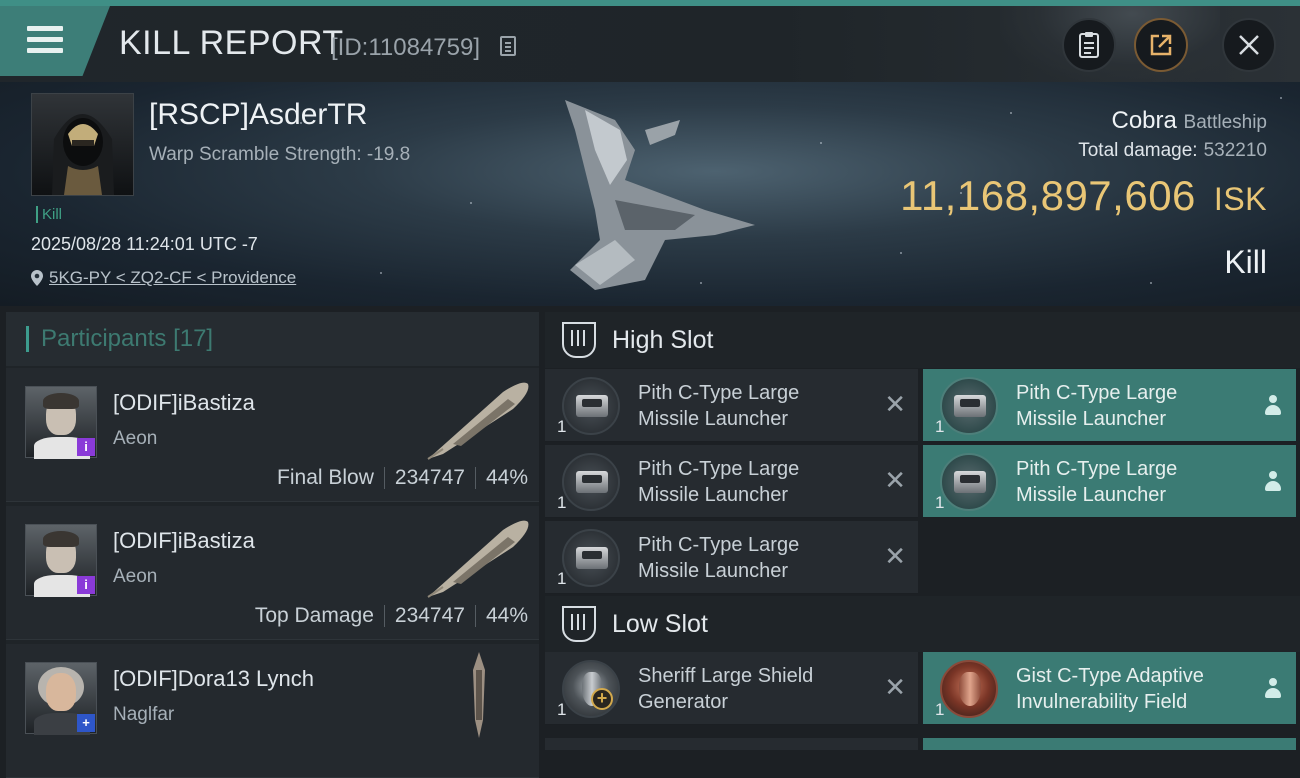 The width and height of the screenshot is (1300, 778). I want to click on clipboard-button, so click(1089, 45).